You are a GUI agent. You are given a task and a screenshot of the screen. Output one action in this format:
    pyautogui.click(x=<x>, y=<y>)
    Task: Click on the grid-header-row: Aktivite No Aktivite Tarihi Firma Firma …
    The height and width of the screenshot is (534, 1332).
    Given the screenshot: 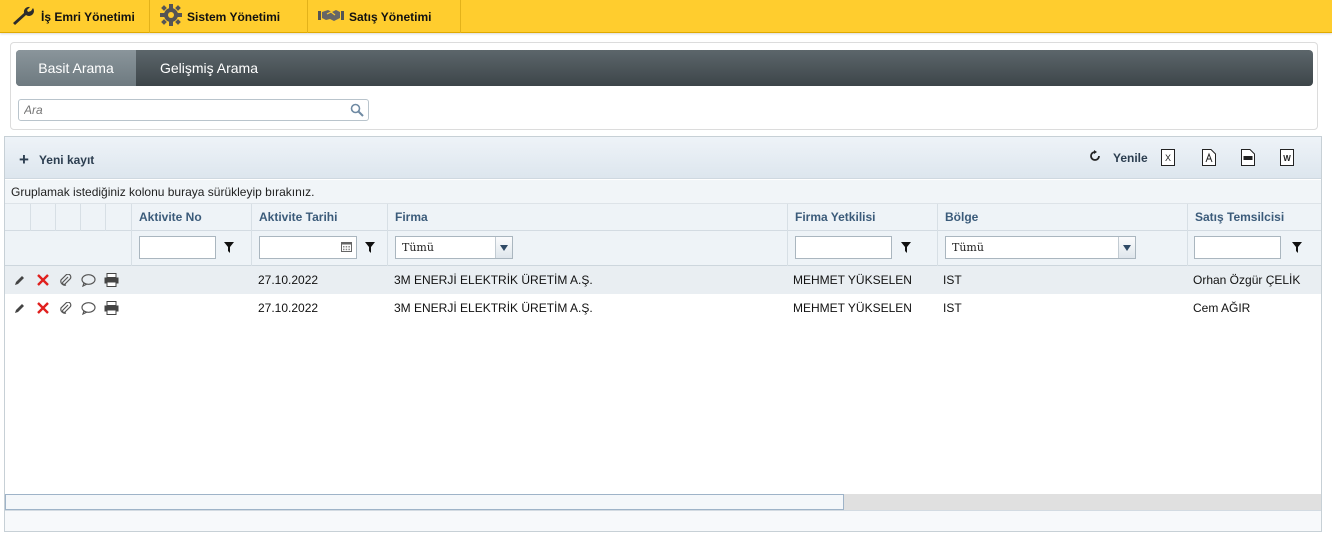 What is the action you would take?
    pyautogui.click(x=663, y=217)
    